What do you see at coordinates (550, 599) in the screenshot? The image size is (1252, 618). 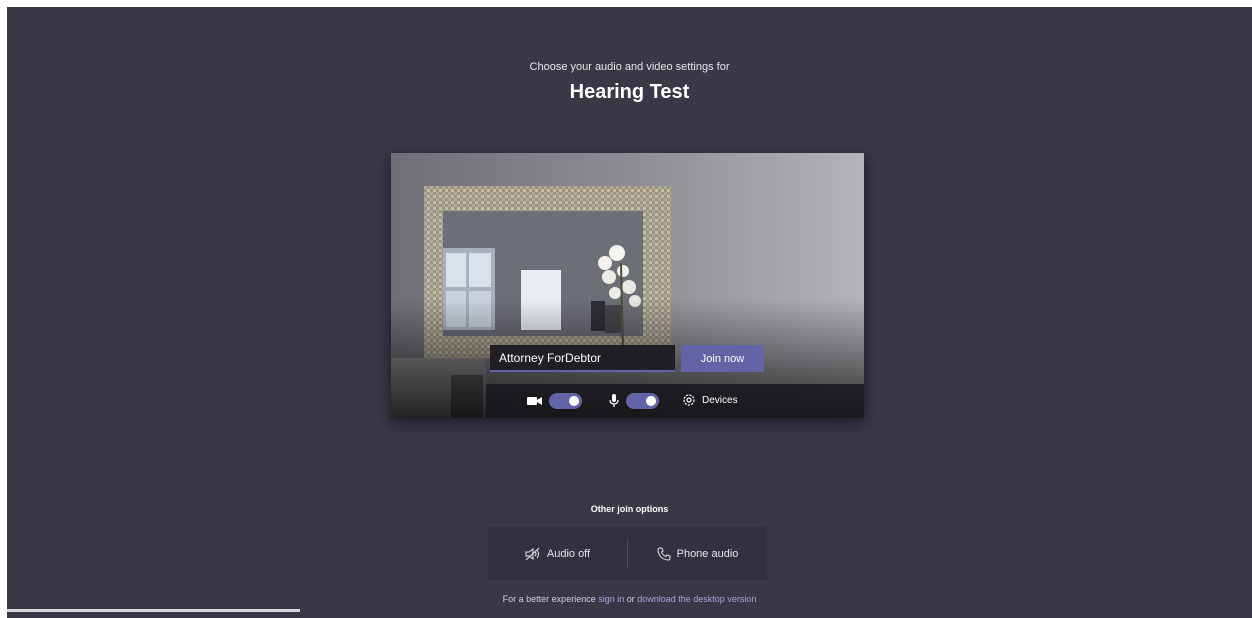 I see `footer-prefix: For a better experience` at bounding box center [550, 599].